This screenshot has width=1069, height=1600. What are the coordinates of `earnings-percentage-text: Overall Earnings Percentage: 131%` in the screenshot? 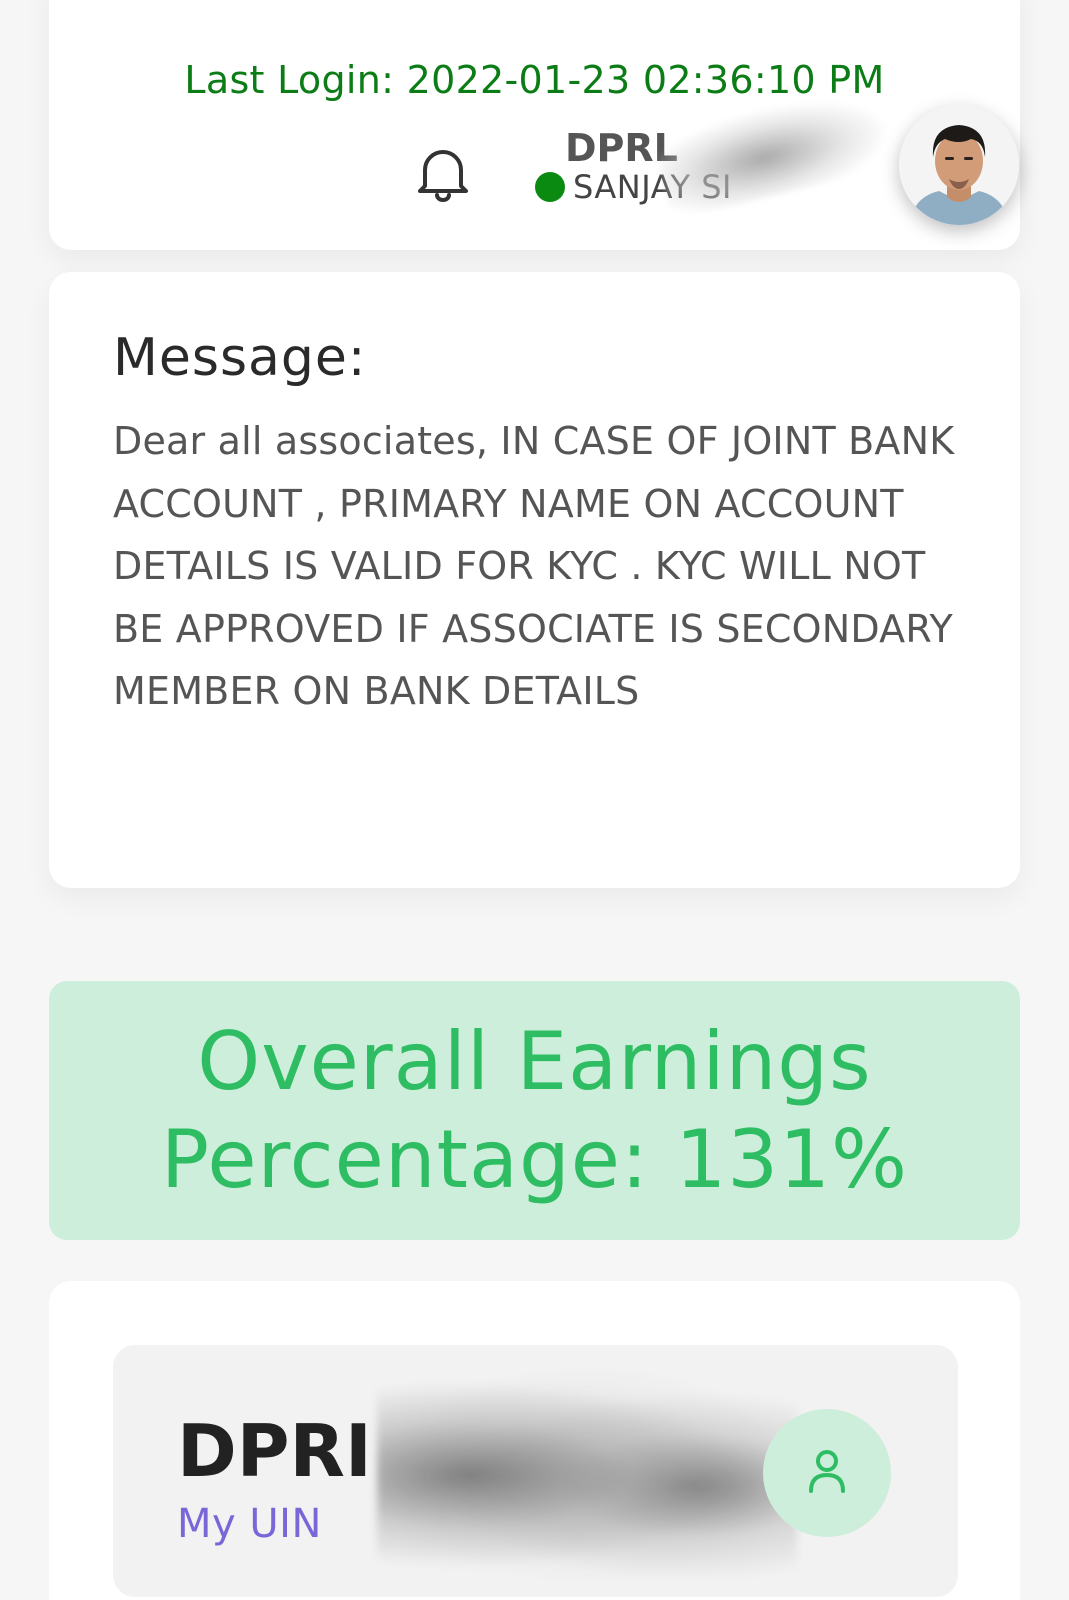 It's located at (534, 1110).